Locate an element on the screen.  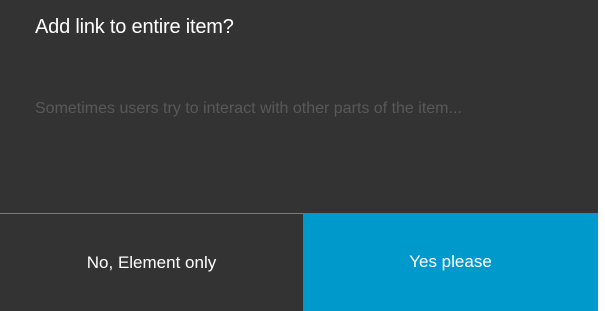
page-background-edge is located at coordinates (601, 155).